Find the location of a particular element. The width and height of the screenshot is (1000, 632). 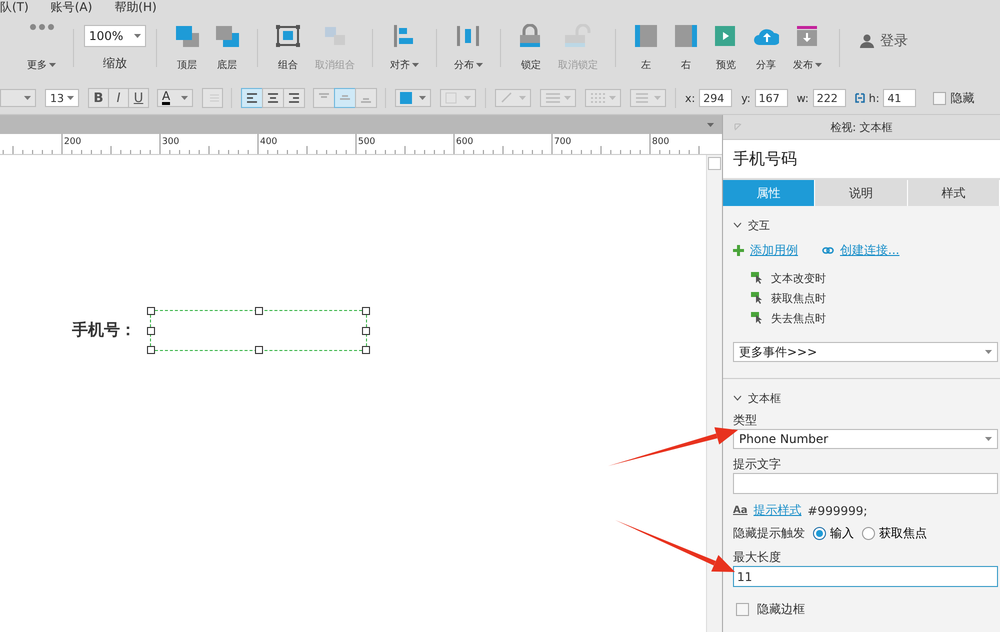

ruler-label: 500 is located at coordinates (367, 142).